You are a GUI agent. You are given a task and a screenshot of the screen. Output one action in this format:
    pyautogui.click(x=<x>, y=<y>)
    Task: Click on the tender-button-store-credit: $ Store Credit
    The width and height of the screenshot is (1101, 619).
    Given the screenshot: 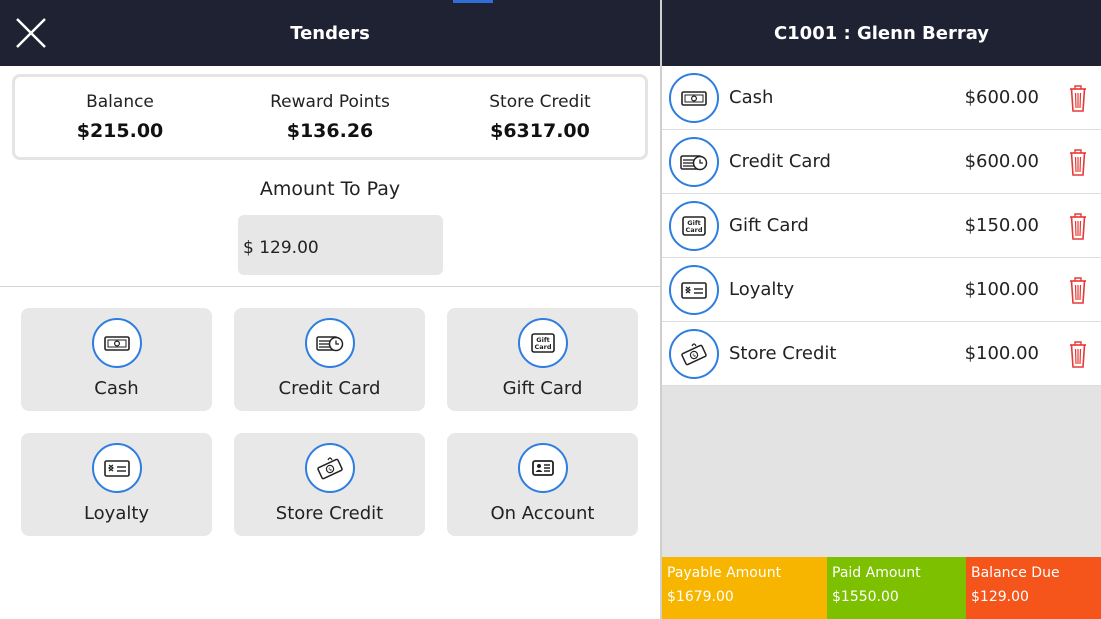 What is the action you would take?
    pyautogui.click(x=329, y=484)
    